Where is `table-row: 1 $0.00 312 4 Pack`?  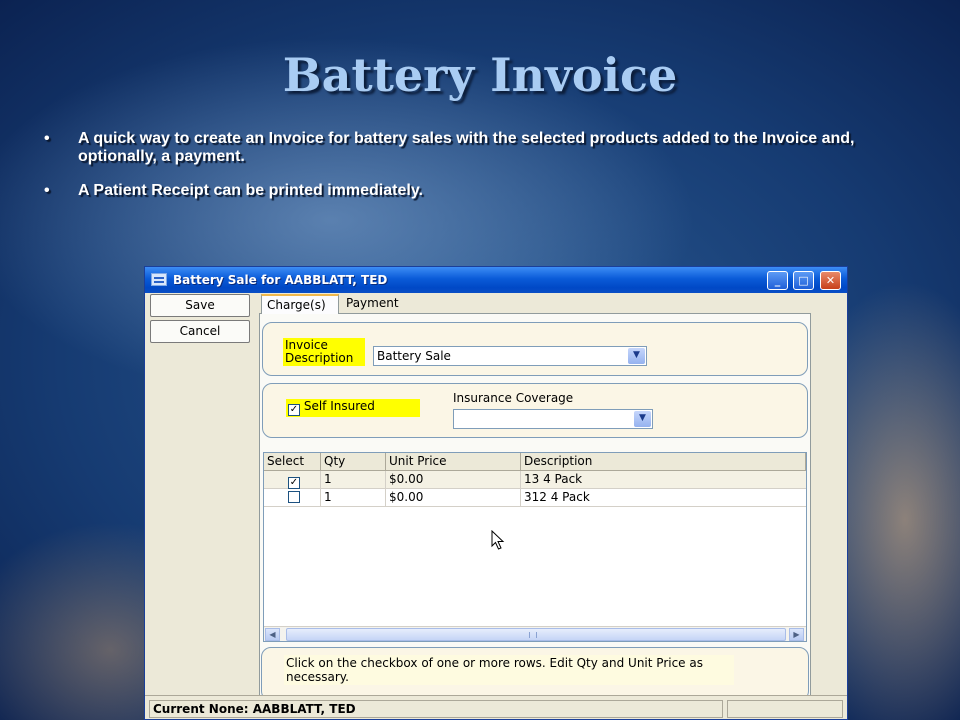
table-row: 1 $0.00 312 4 Pack is located at coordinates (535, 498).